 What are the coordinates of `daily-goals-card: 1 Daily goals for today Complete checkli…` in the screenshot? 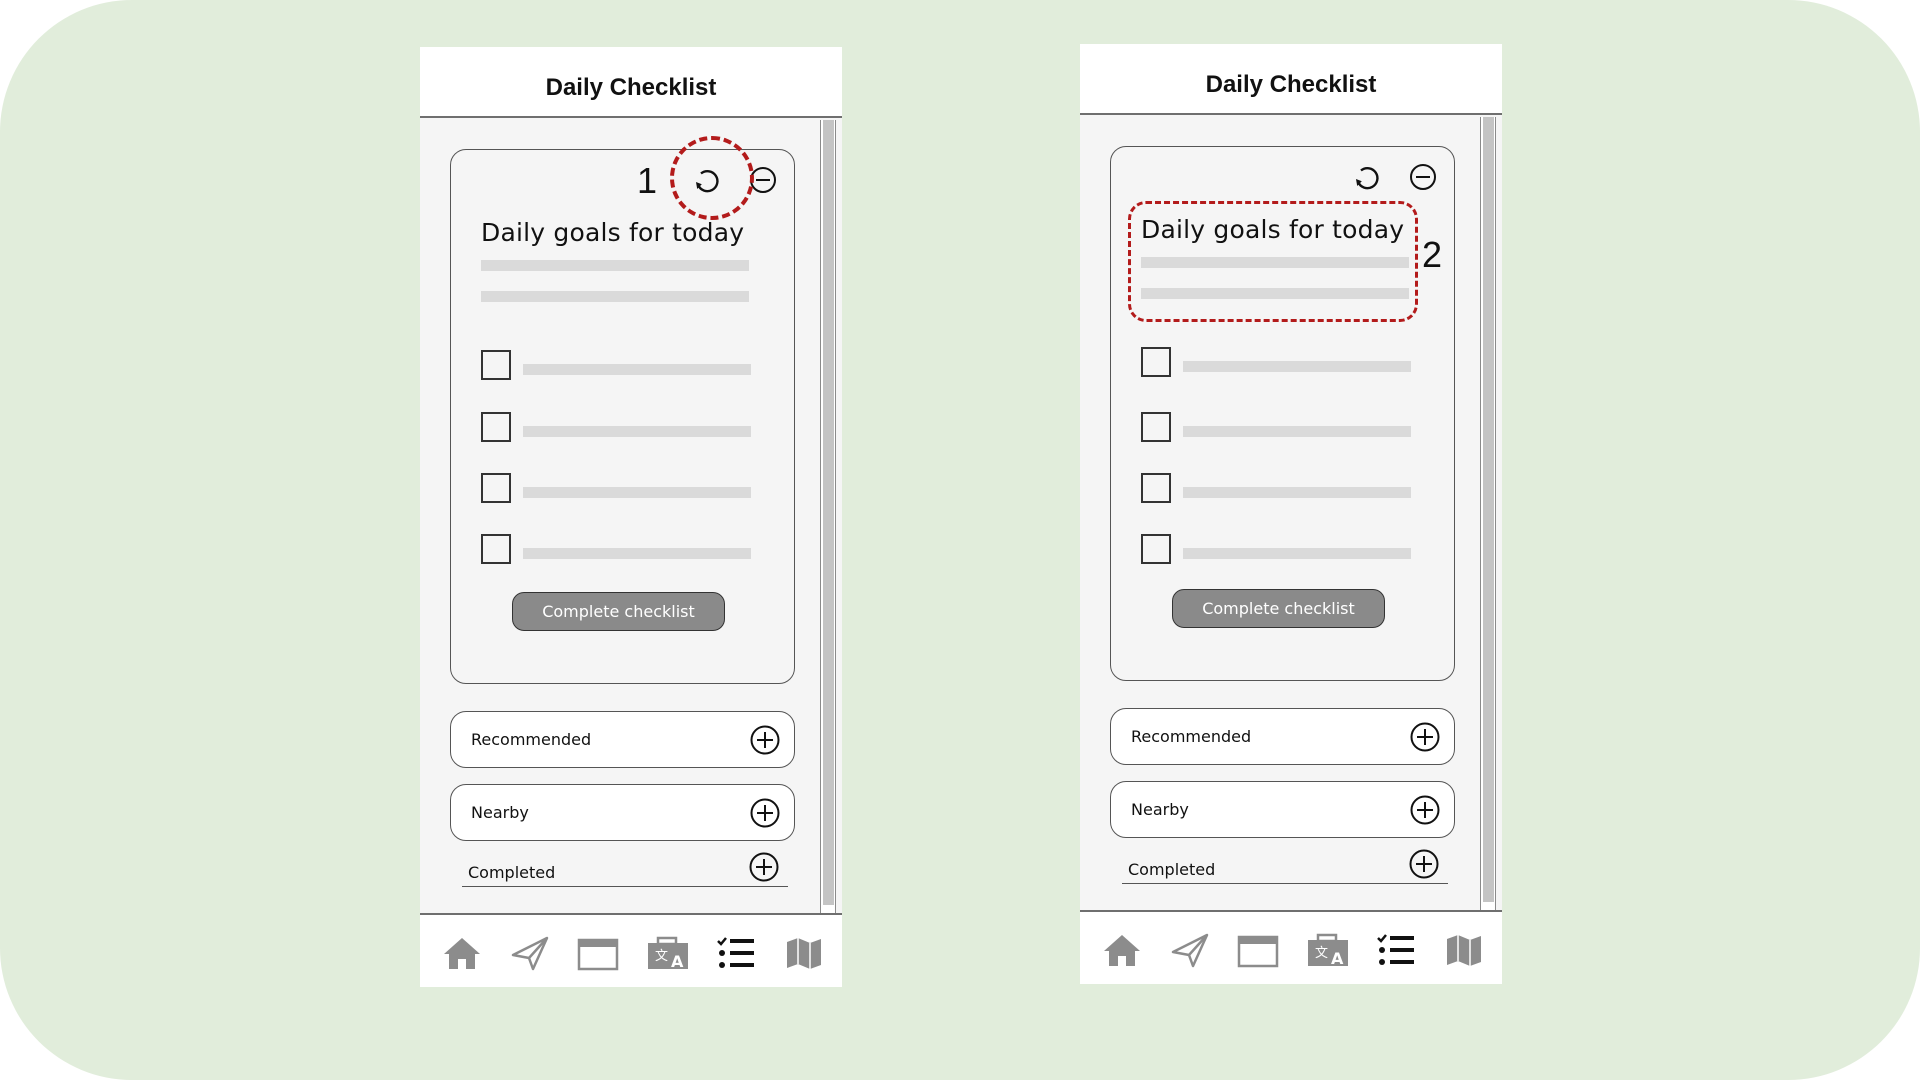 It's located at (622, 416).